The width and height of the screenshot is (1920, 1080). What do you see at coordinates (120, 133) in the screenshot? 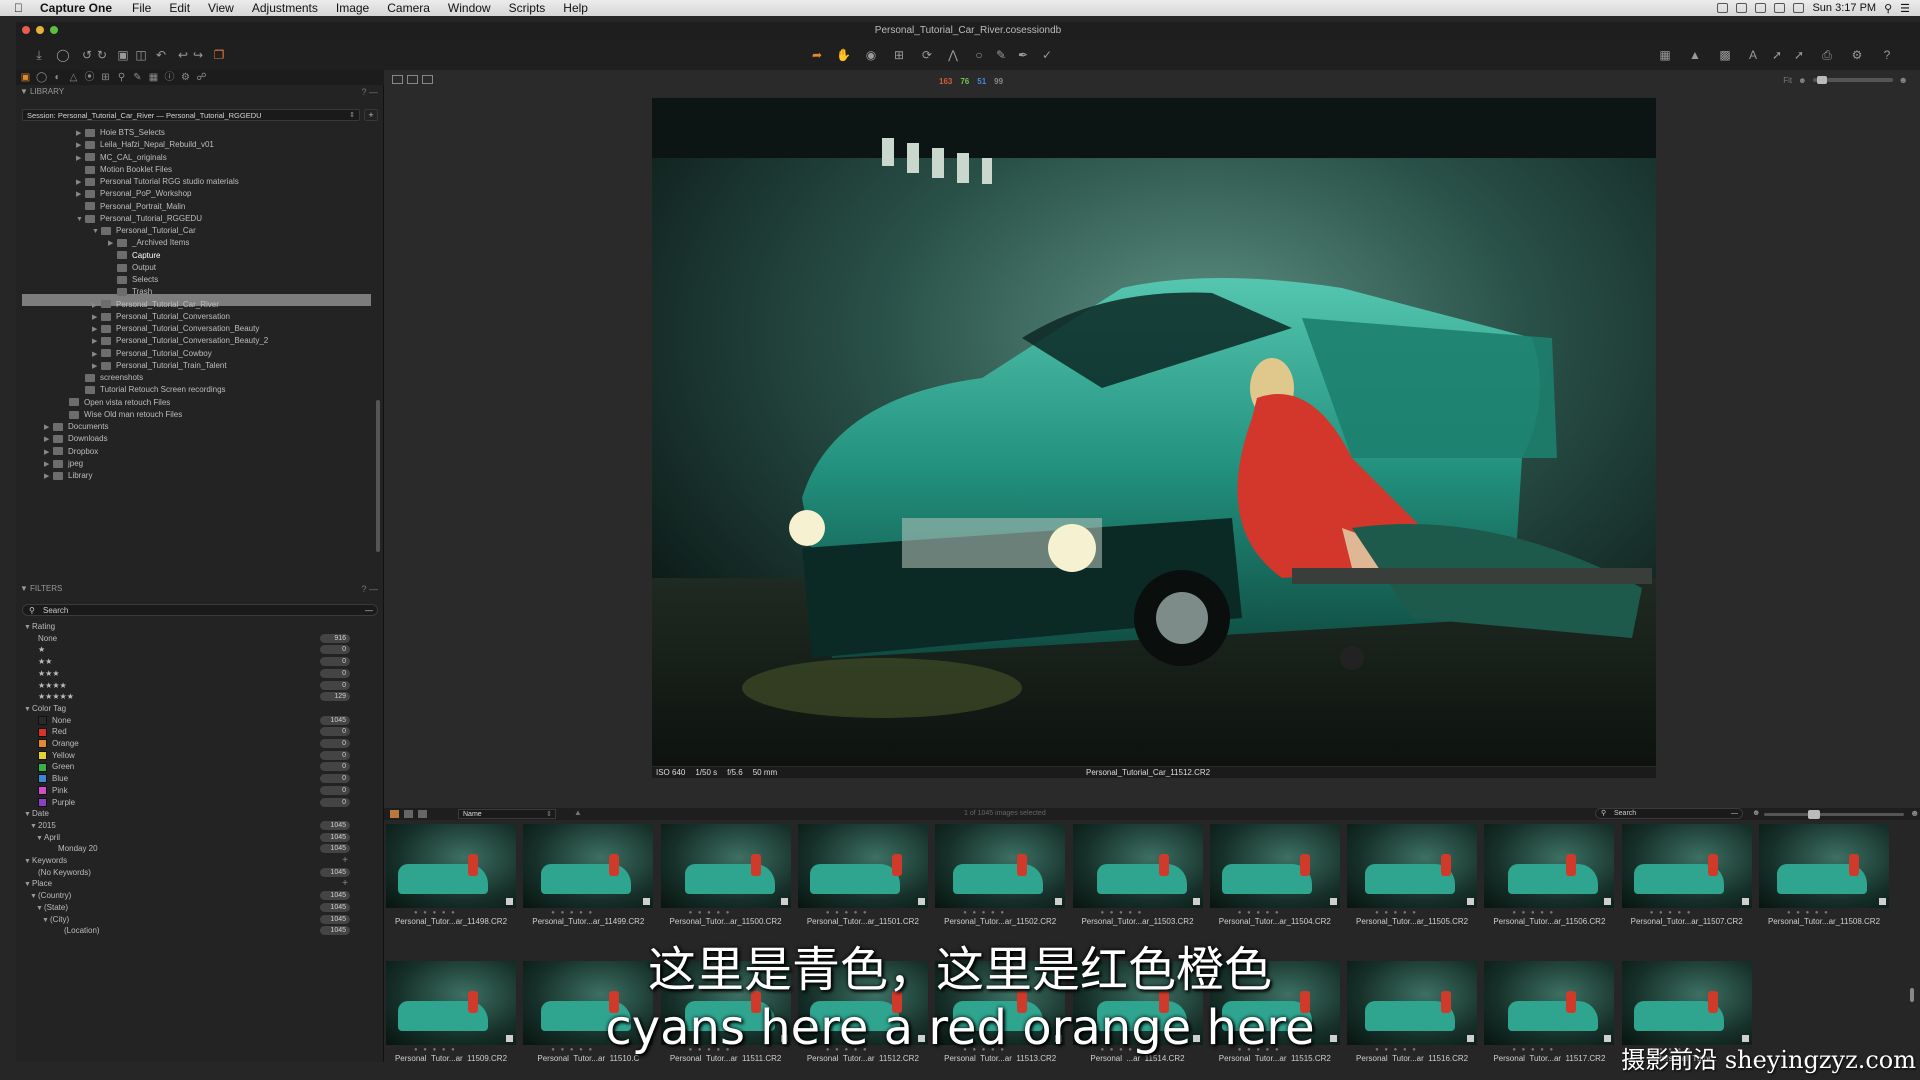
I see `tree-item: ▶ Hoie BTS_Selects` at bounding box center [120, 133].